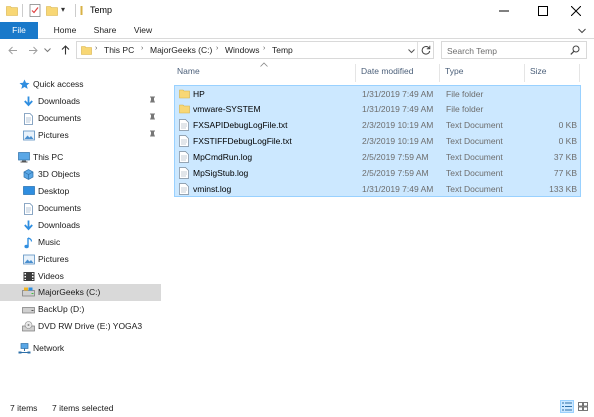 This screenshot has height=417, width=594. Describe the element at coordinates (188, 71) in the screenshot. I see `column-header-name: Name` at that location.